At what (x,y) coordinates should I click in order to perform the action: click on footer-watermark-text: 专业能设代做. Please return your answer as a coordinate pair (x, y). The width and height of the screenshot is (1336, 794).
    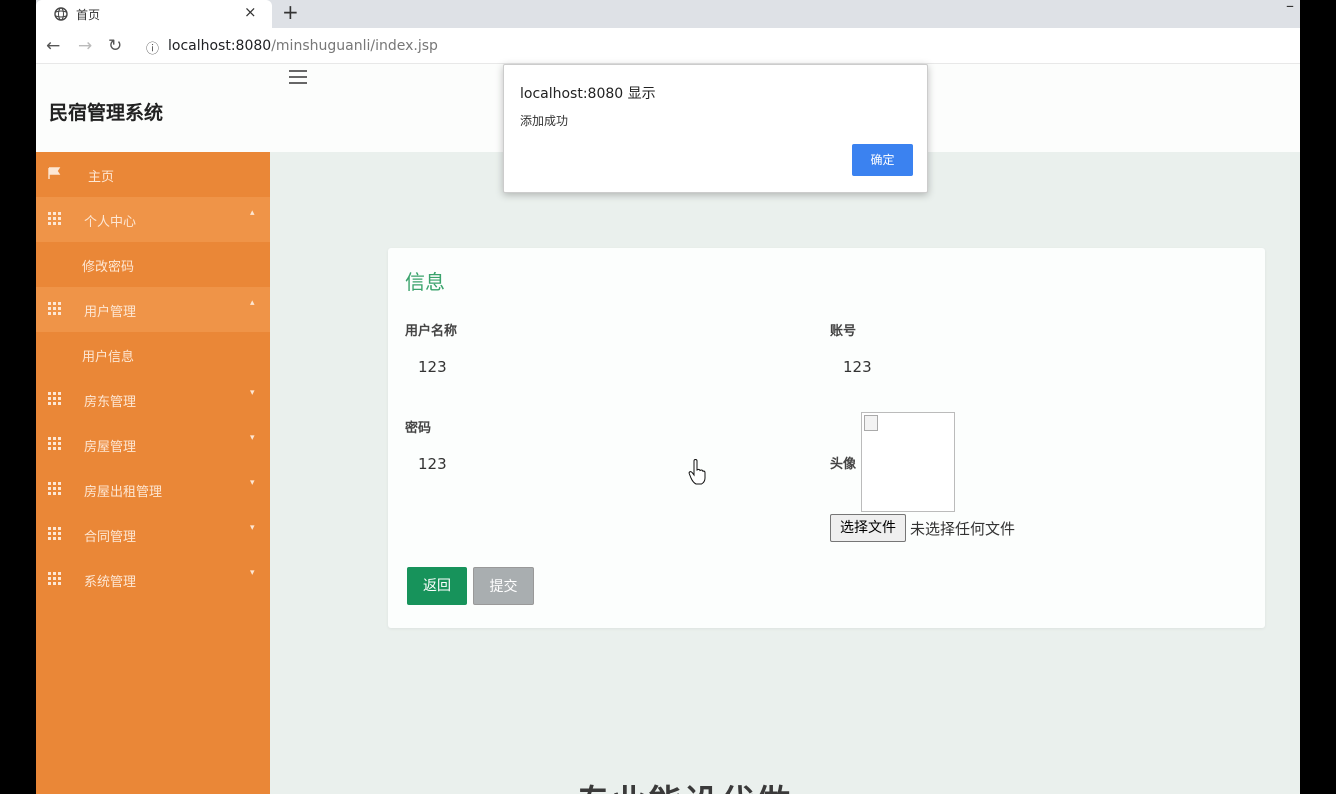
    Looking at the image, I should click on (684, 784).